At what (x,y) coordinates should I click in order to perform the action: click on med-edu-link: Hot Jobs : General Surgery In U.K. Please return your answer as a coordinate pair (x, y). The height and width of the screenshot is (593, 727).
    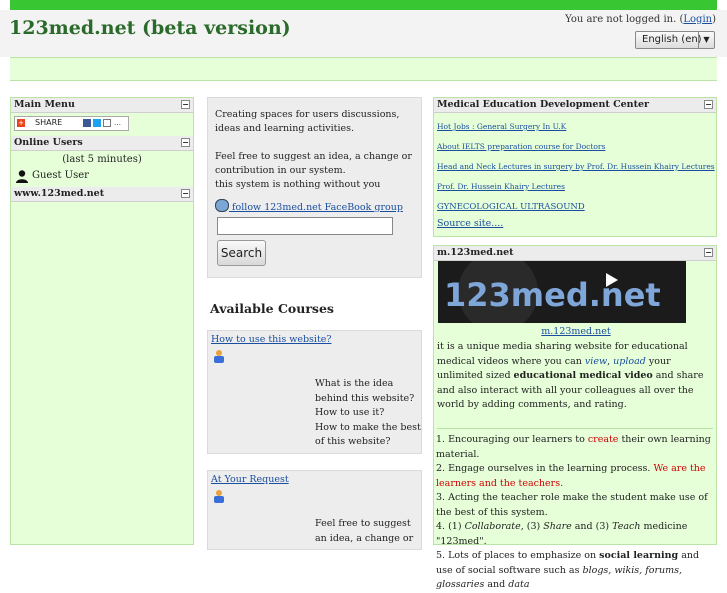
    Looking at the image, I should click on (576, 127).